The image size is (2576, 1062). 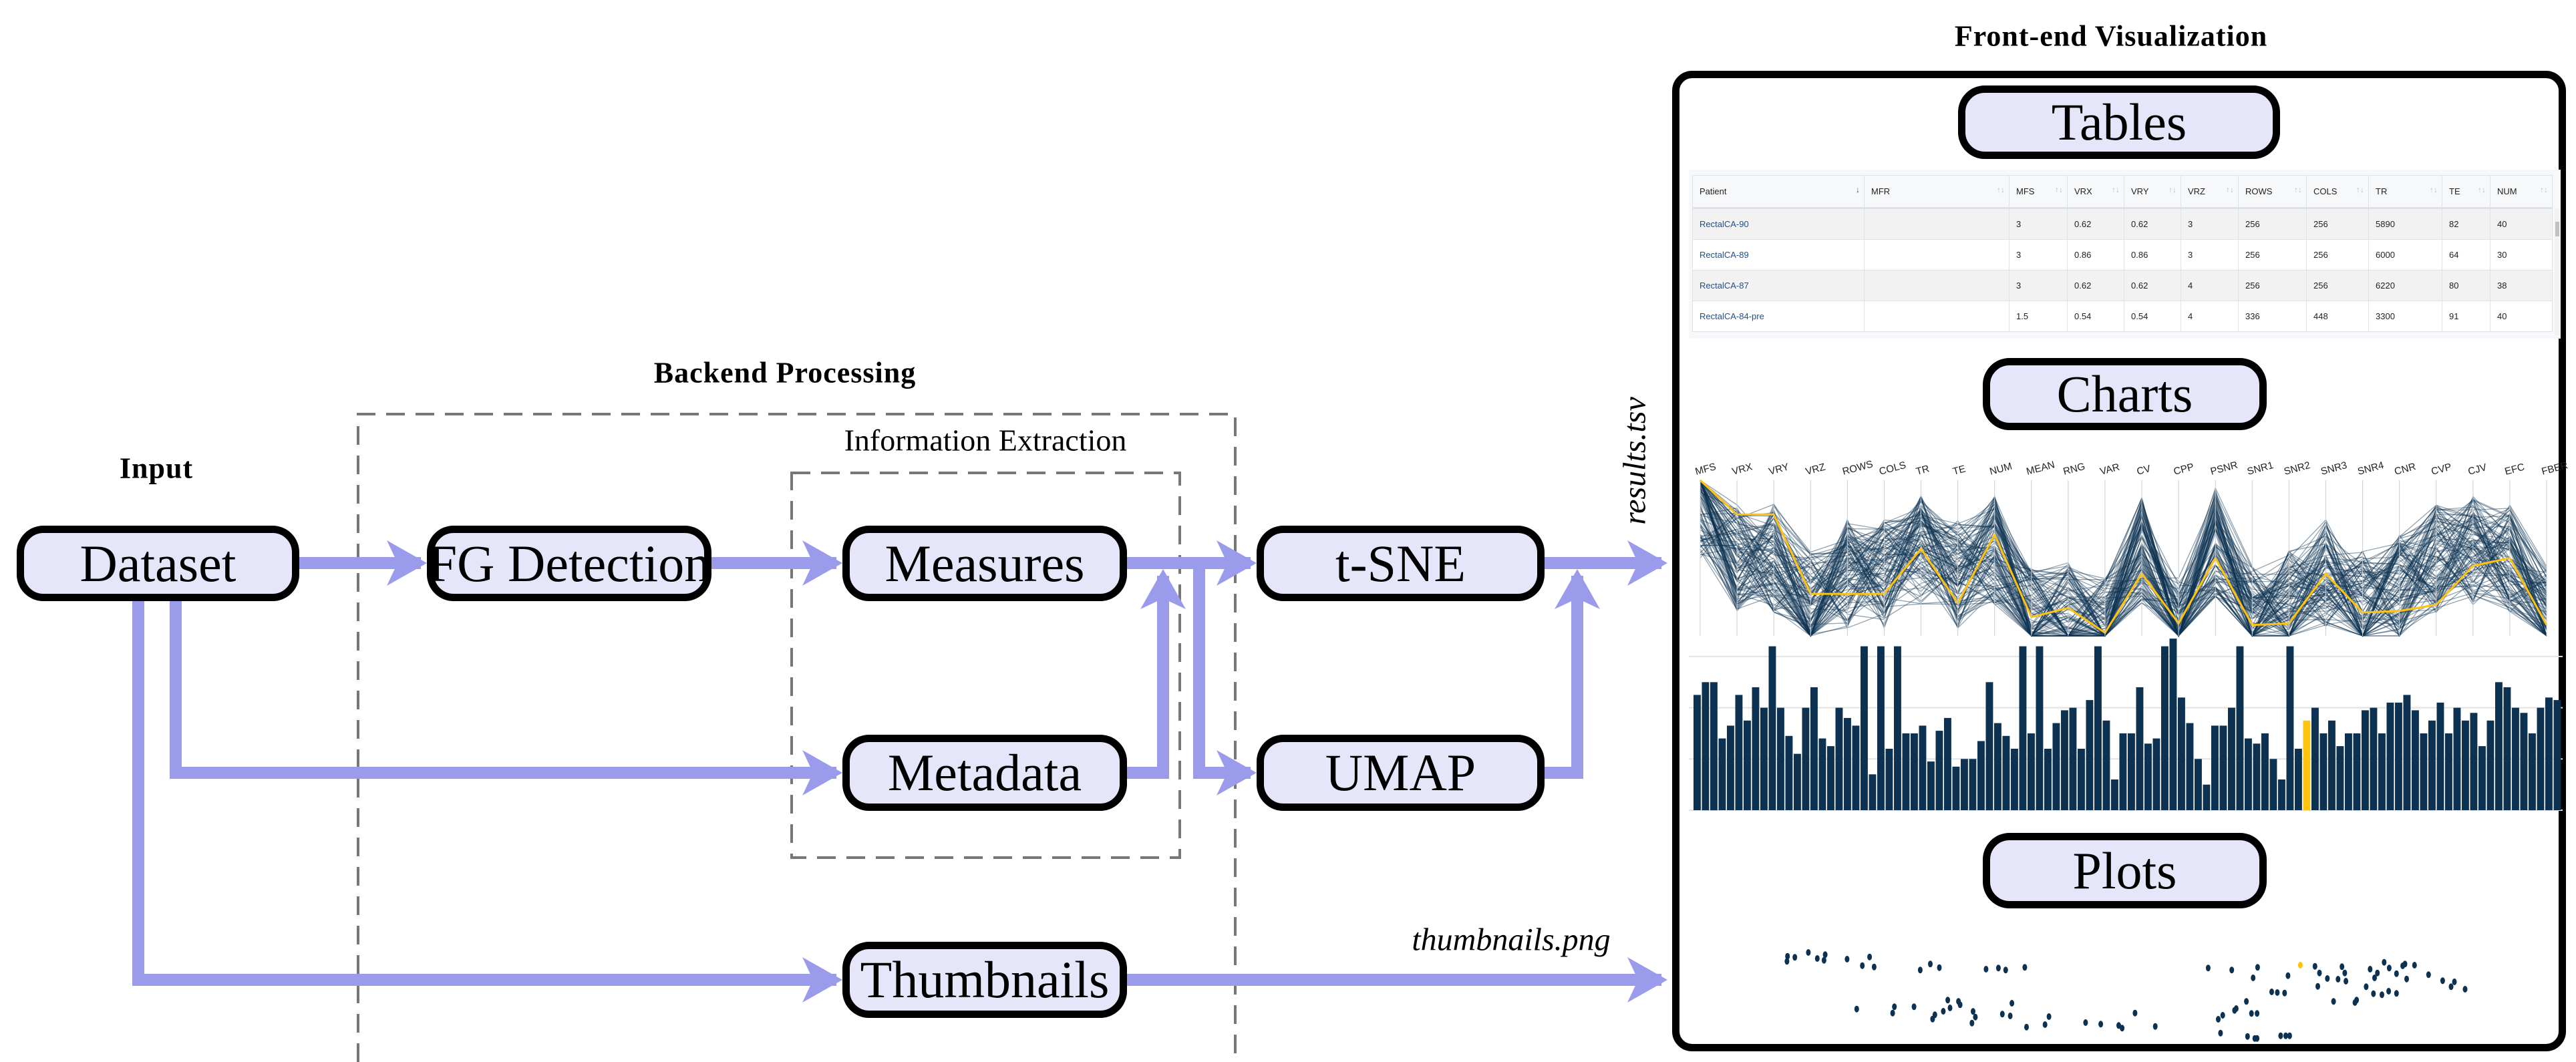 What do you see at coordinates (2074, 469) in the screenshot?
I see `parallel-axis-label: RNG` at bounding box center [2074, 469].